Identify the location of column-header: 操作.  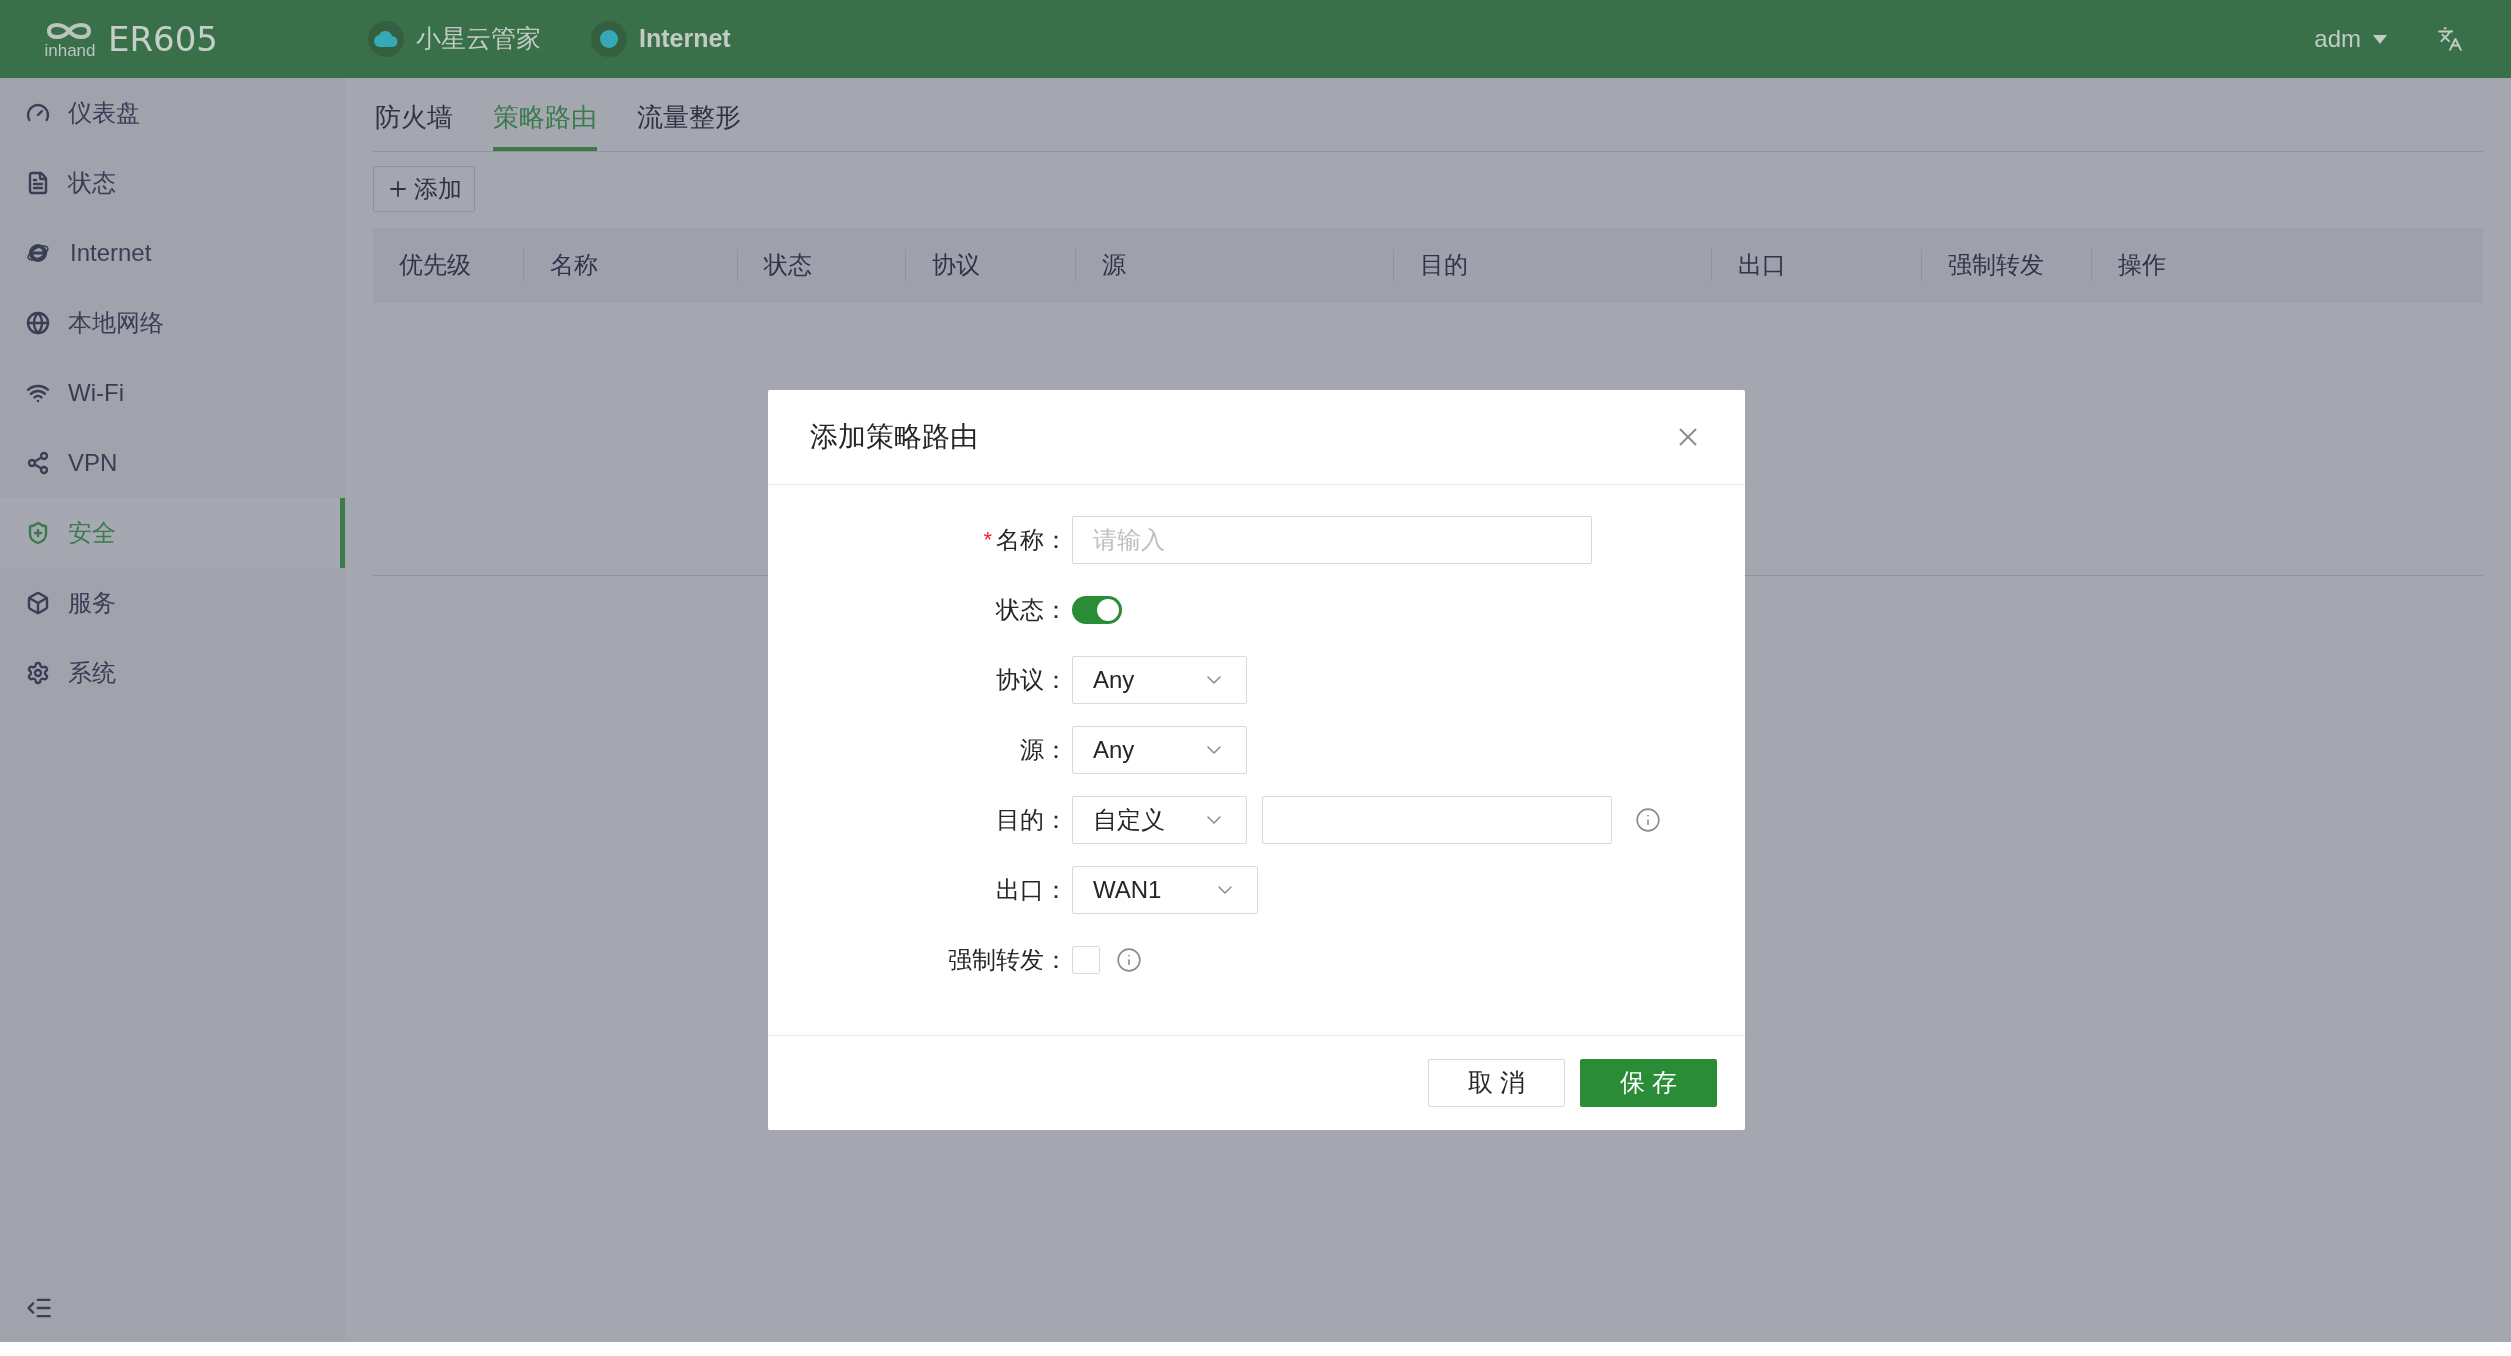
(2142, 264).